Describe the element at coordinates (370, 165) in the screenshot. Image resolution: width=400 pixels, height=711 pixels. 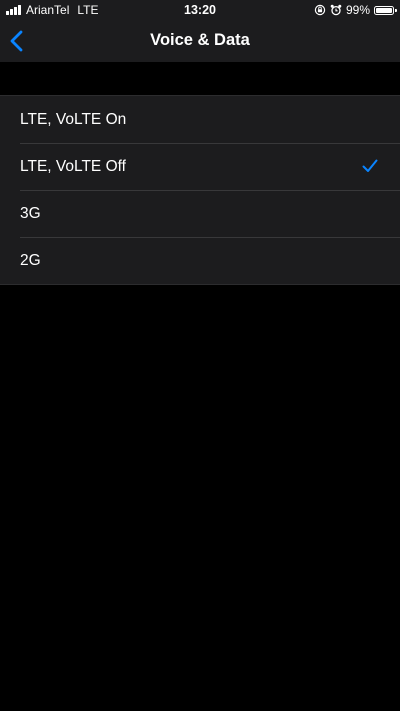
I see `checkmark-icon` at that location.